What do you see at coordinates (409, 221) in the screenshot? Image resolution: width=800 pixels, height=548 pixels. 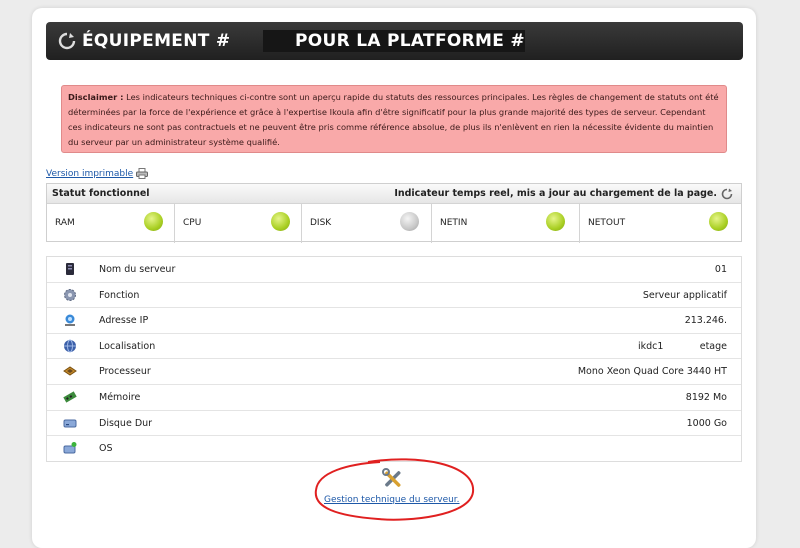 I see `status-dot-unknown` at bounding box center [409, 221].